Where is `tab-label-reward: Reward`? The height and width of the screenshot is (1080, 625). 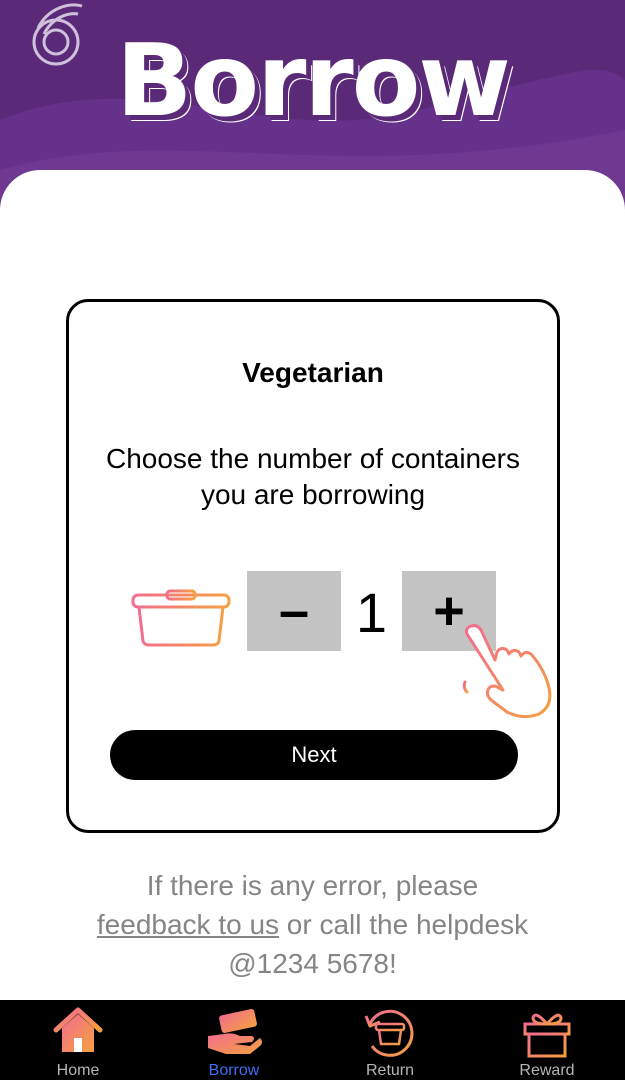
tab-label-reward: Reward is located at coordinates (547, 1070).